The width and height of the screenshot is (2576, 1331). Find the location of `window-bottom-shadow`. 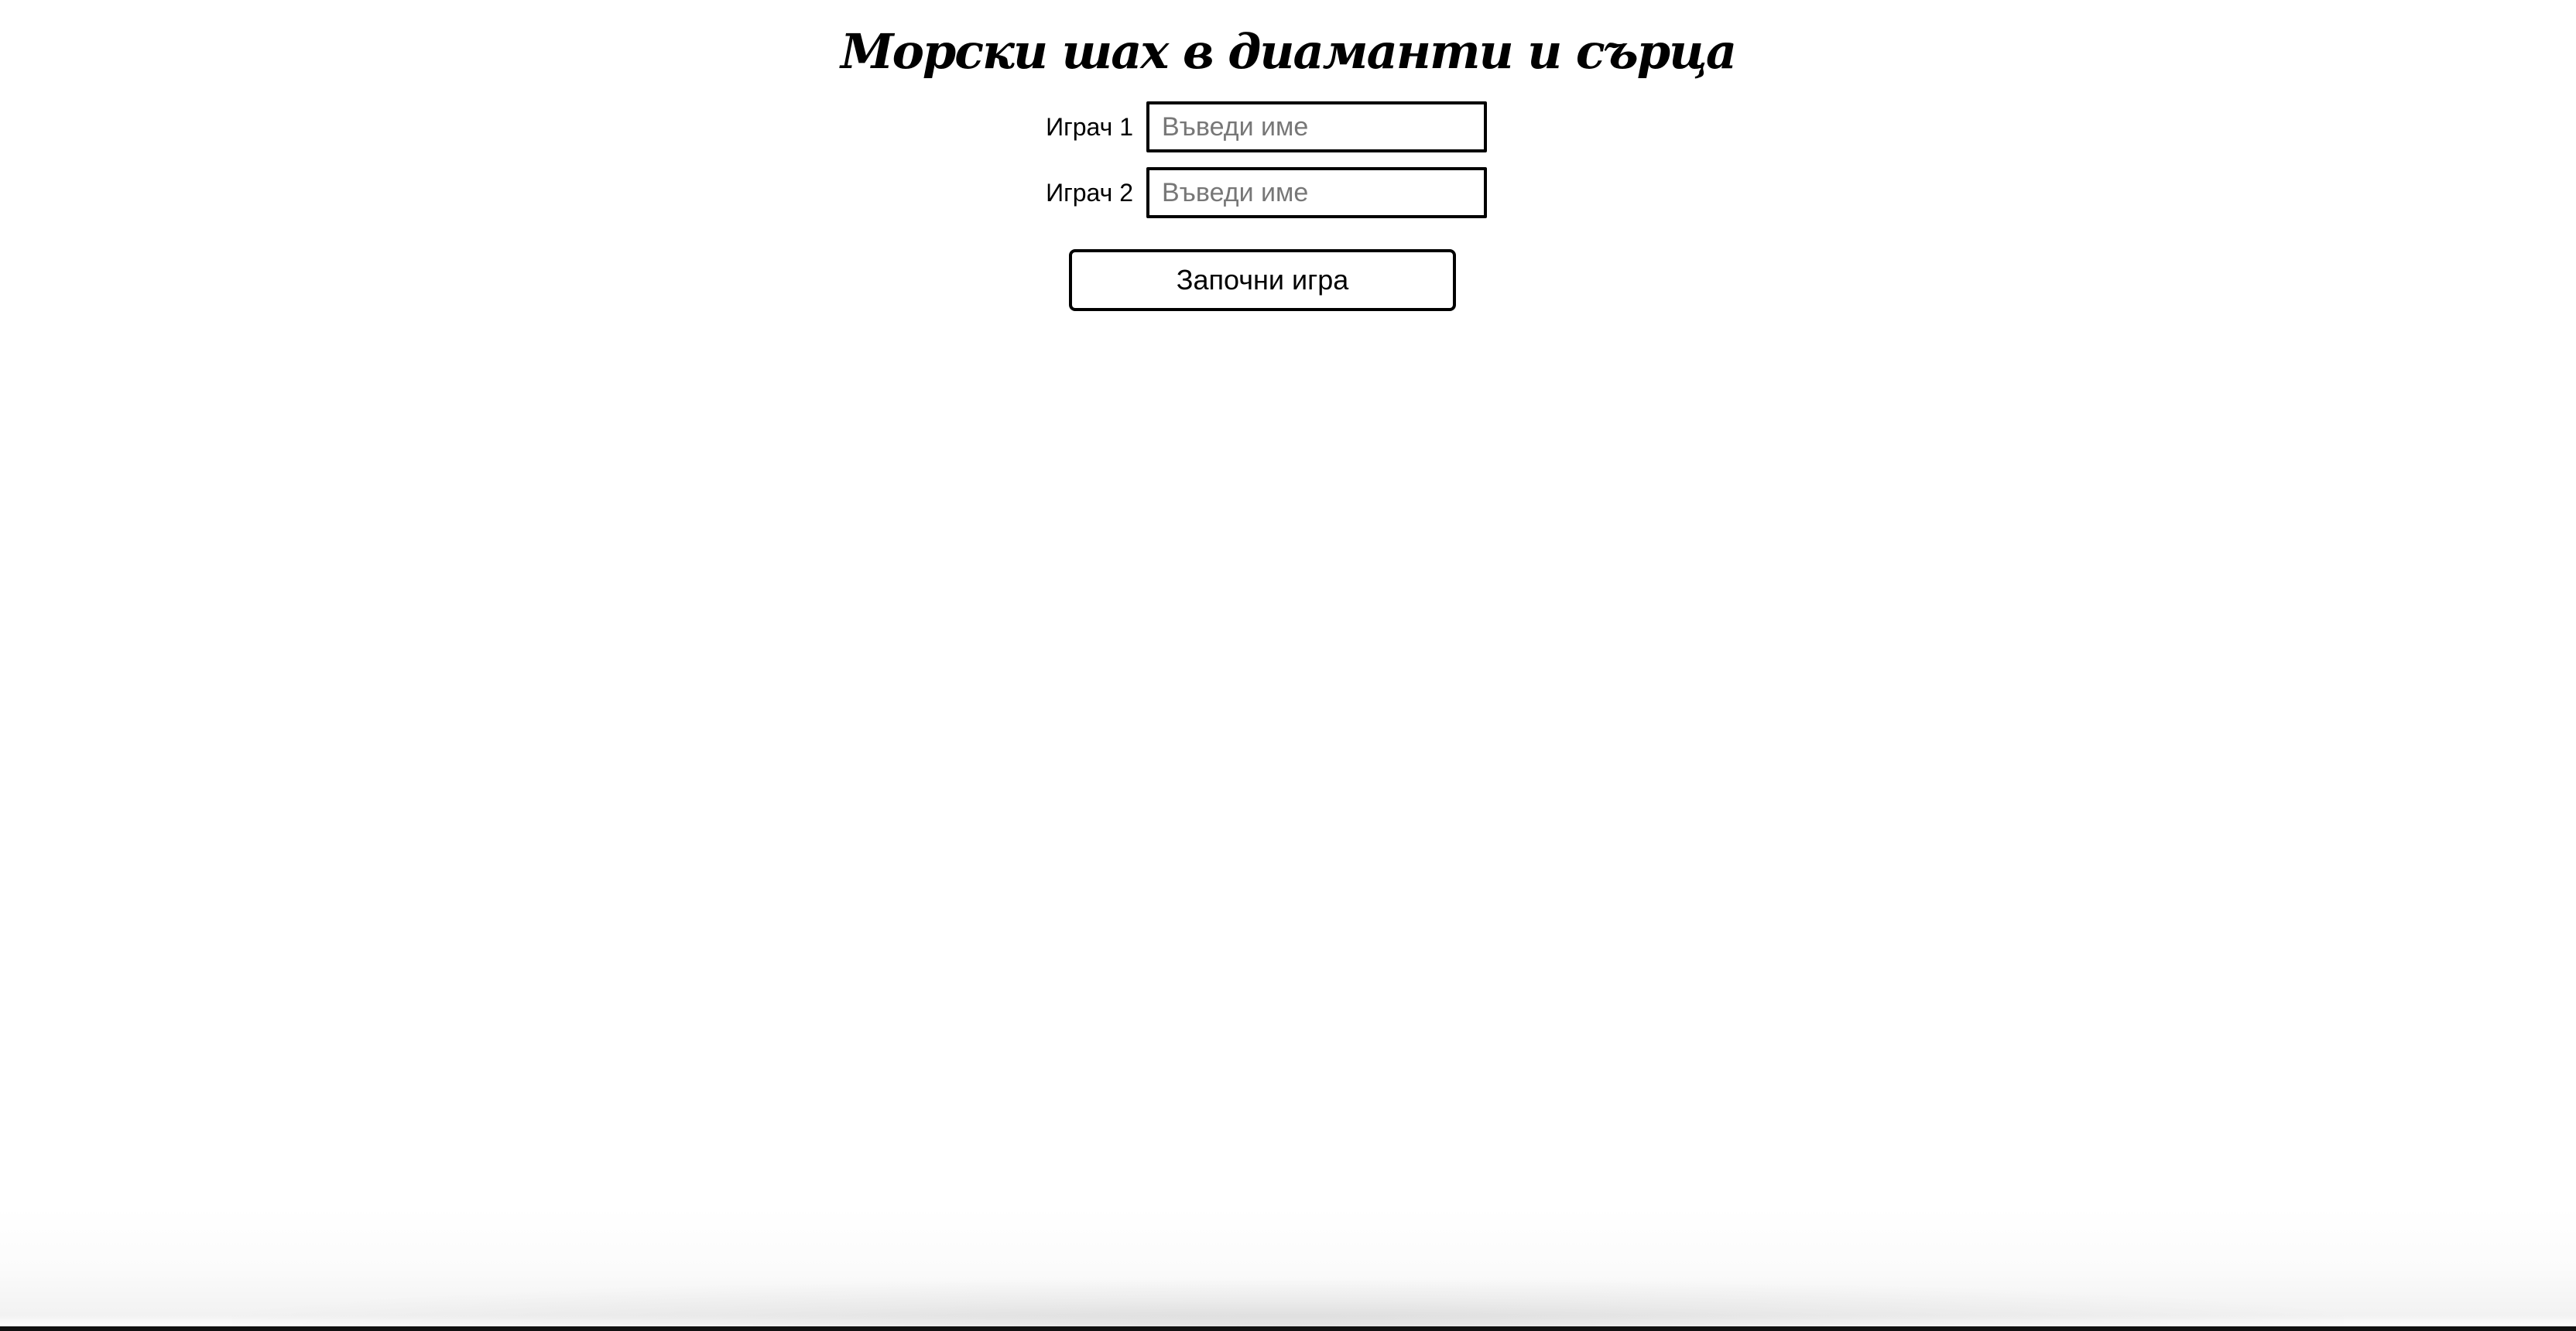

window-bottom-shadow is located at coordinates (1288, 1303).